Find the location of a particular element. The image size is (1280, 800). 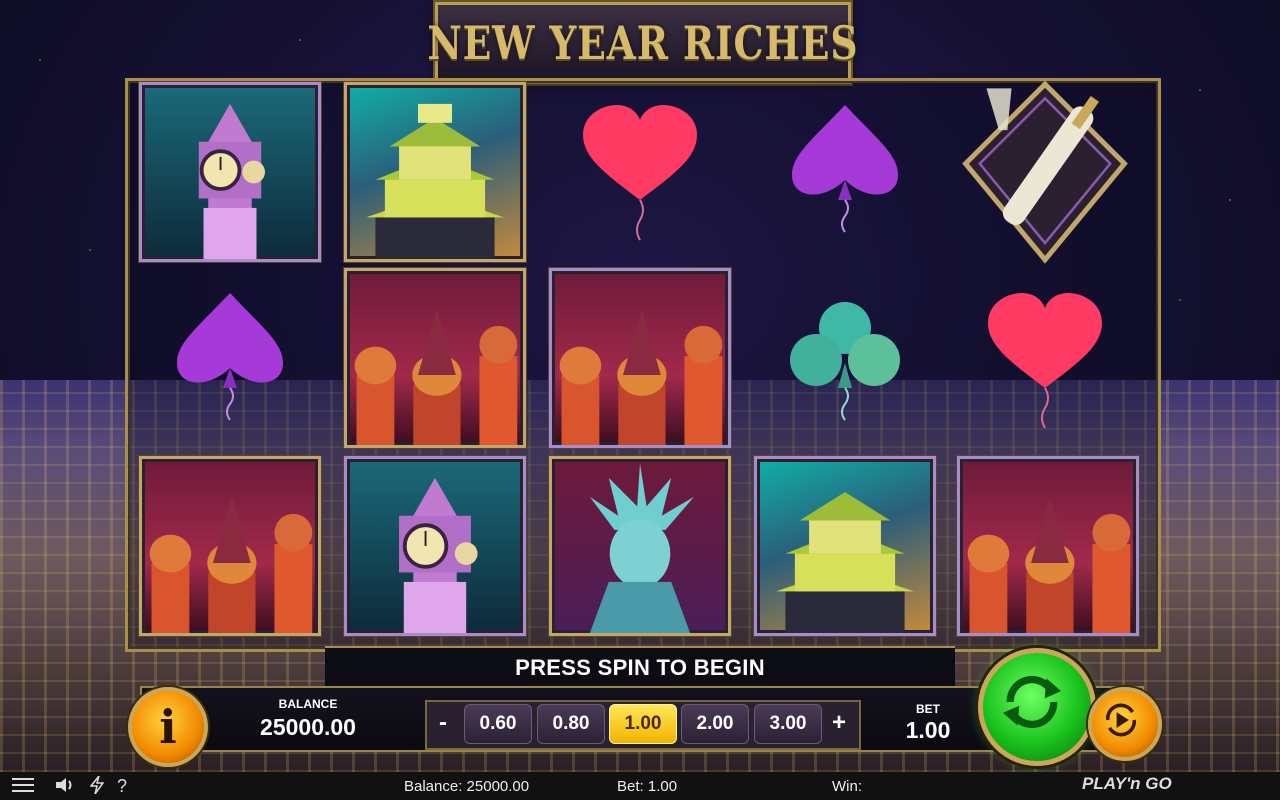

bet-chip: 0.80 is located at coordinates (571, 724).